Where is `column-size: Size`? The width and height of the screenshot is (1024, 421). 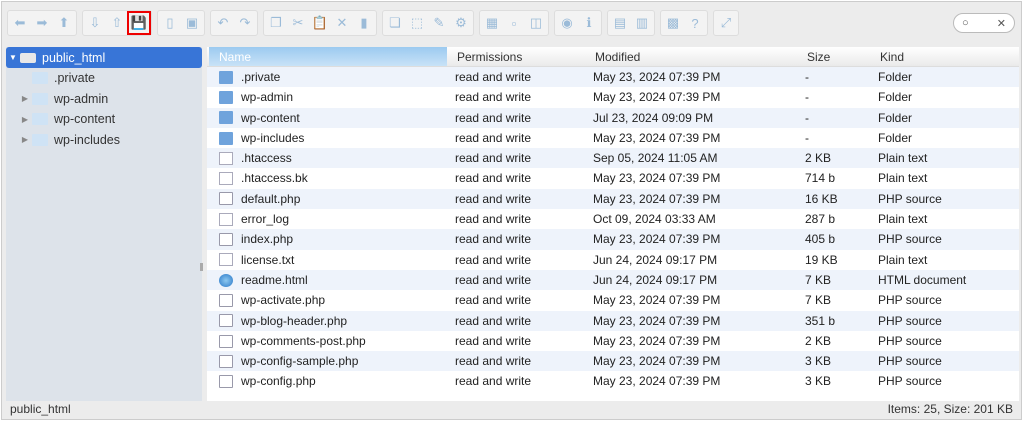
column-size: Size is located at coordinates (833, 56).